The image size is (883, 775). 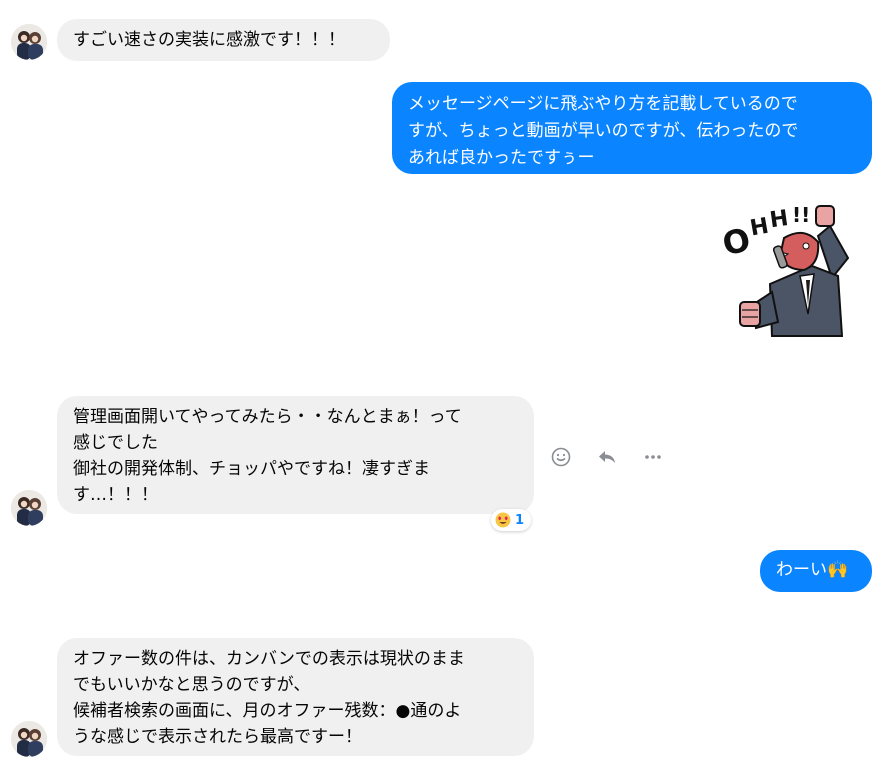 I want to click on reaction-count: 1, so click(x=520, y=520).